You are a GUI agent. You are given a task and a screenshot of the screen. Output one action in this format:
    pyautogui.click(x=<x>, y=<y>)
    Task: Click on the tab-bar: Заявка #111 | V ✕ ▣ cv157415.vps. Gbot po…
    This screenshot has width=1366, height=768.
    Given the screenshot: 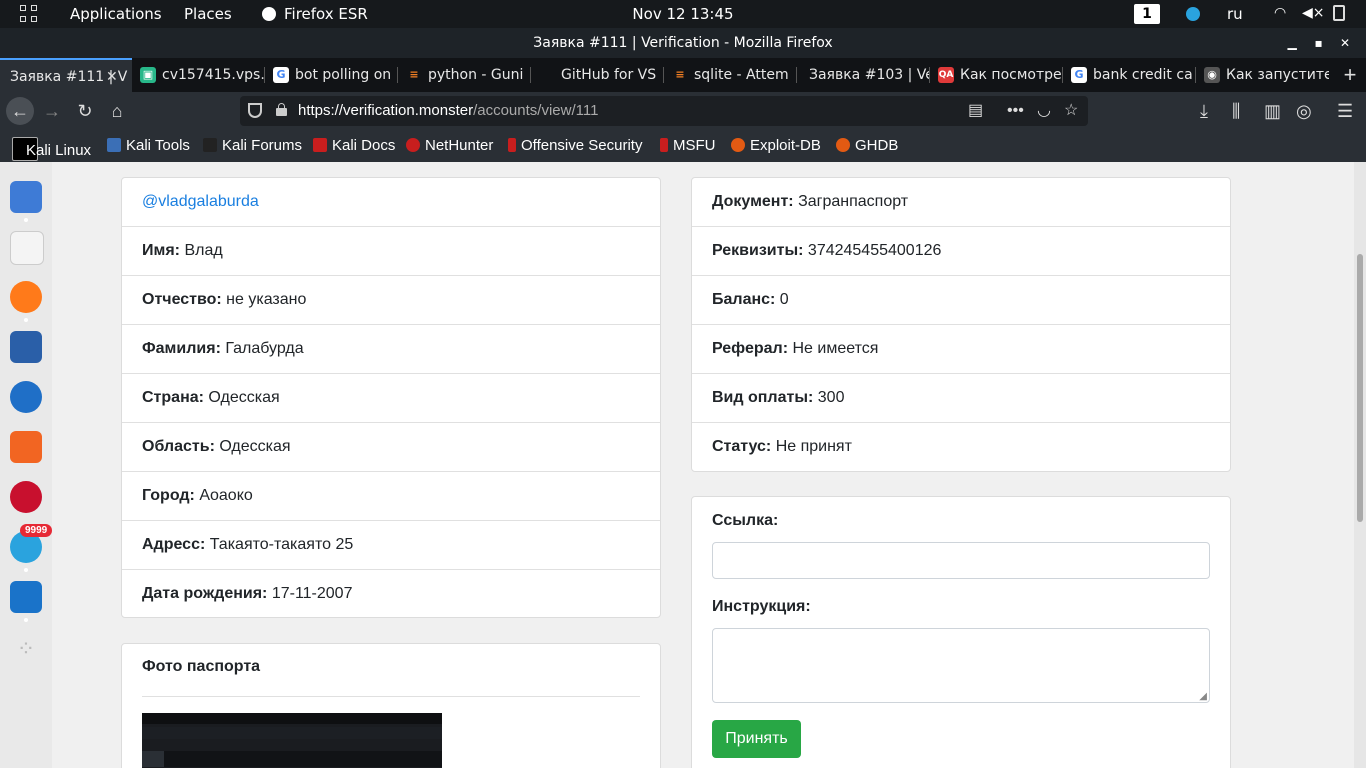 What is the action you would take?
    pyautogui.click(x=683, y=75)
    